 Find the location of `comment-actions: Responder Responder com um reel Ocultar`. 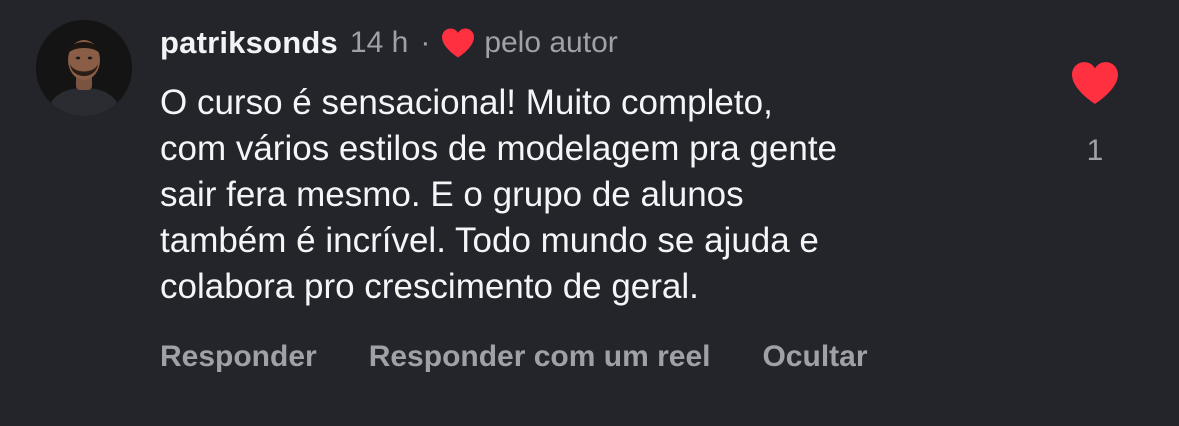

comment-actions: Responder Responder com um reel Ocultar is located at coordinates (540, 357).